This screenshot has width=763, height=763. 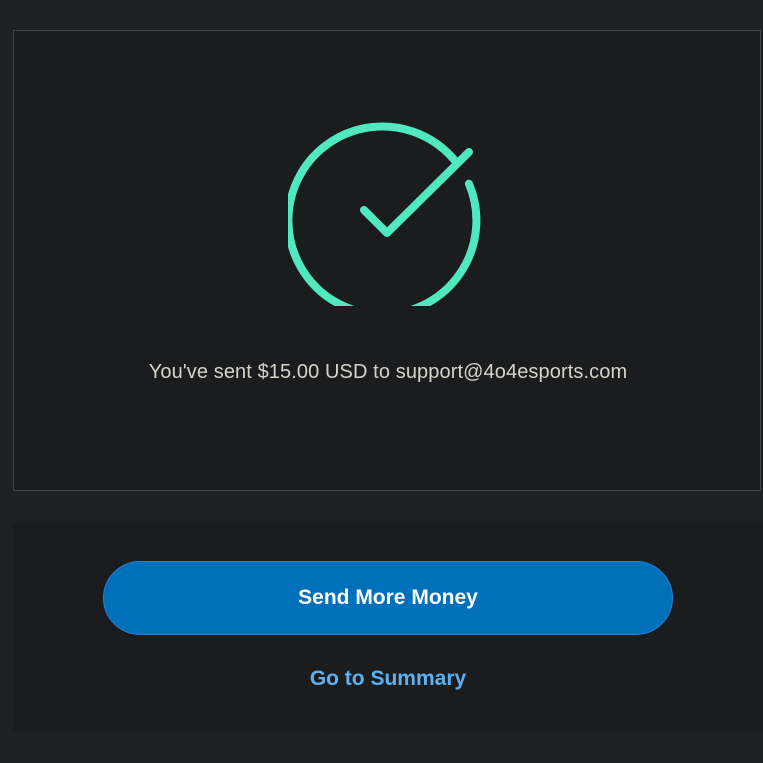 I want to click on send-more-money-button: Send More Money, so click(x=388, y=598).